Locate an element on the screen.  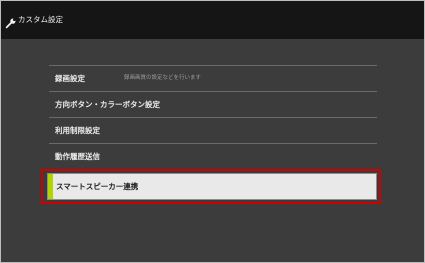
menu-item-usage-restriction: 利用制限設定 is located at coordinates (213, 131).